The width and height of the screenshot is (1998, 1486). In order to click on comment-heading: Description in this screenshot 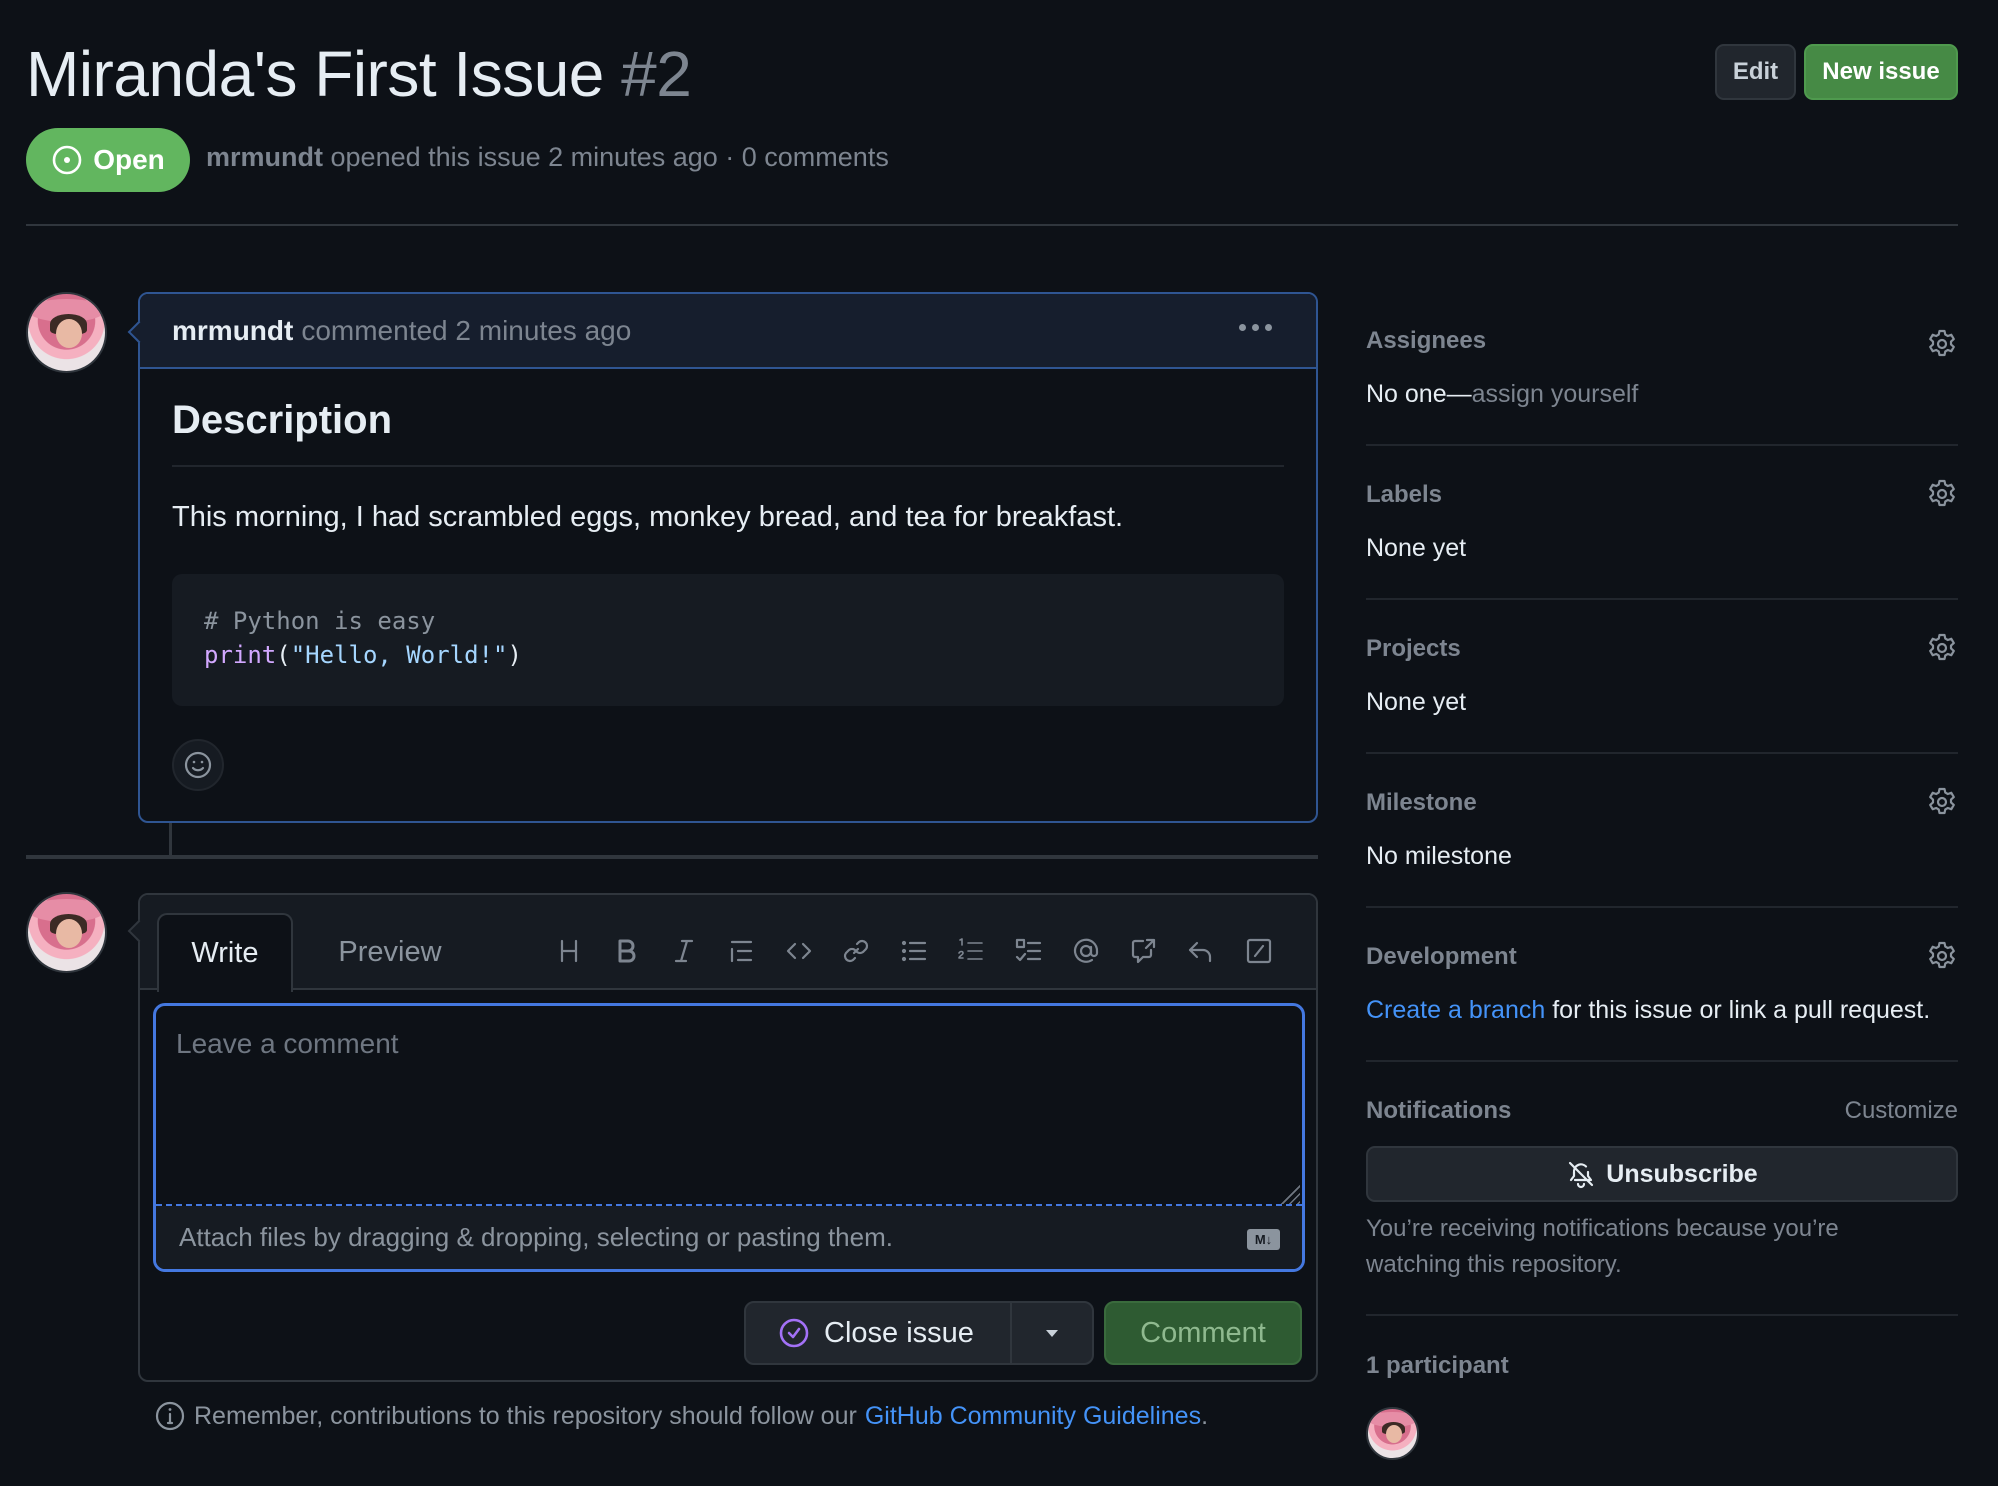, I will do `click(282, 420)`.